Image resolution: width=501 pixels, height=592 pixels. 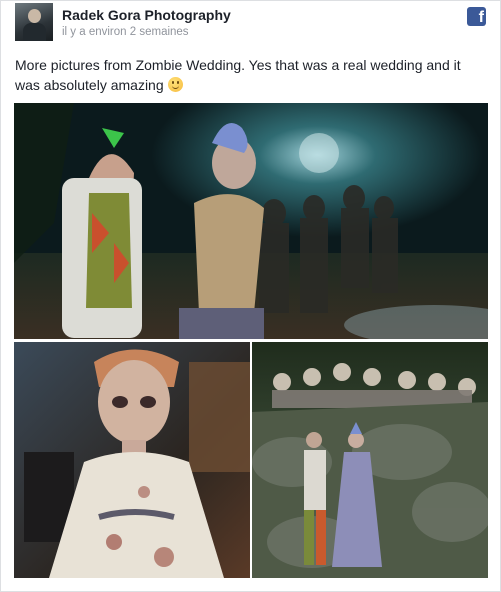 I want to click on page-avatar, so click(x=34, y=22).